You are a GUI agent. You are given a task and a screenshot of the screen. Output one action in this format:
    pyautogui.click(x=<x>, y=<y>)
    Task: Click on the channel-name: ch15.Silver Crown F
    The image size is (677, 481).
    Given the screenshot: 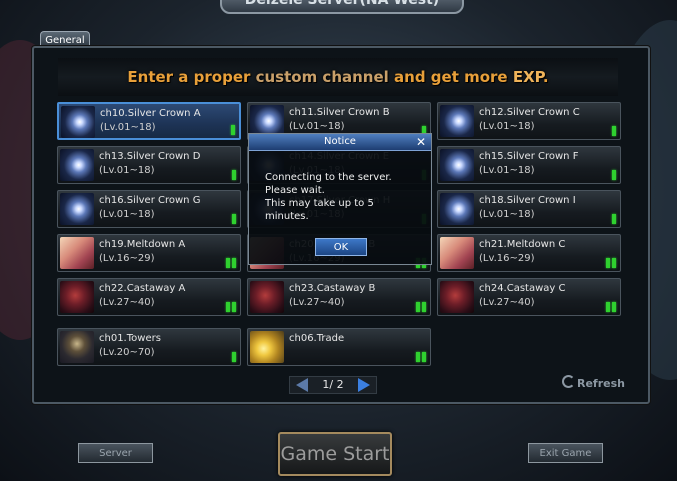 What is the action you would take?
    pyautogui.click(x=529, y=156)
    